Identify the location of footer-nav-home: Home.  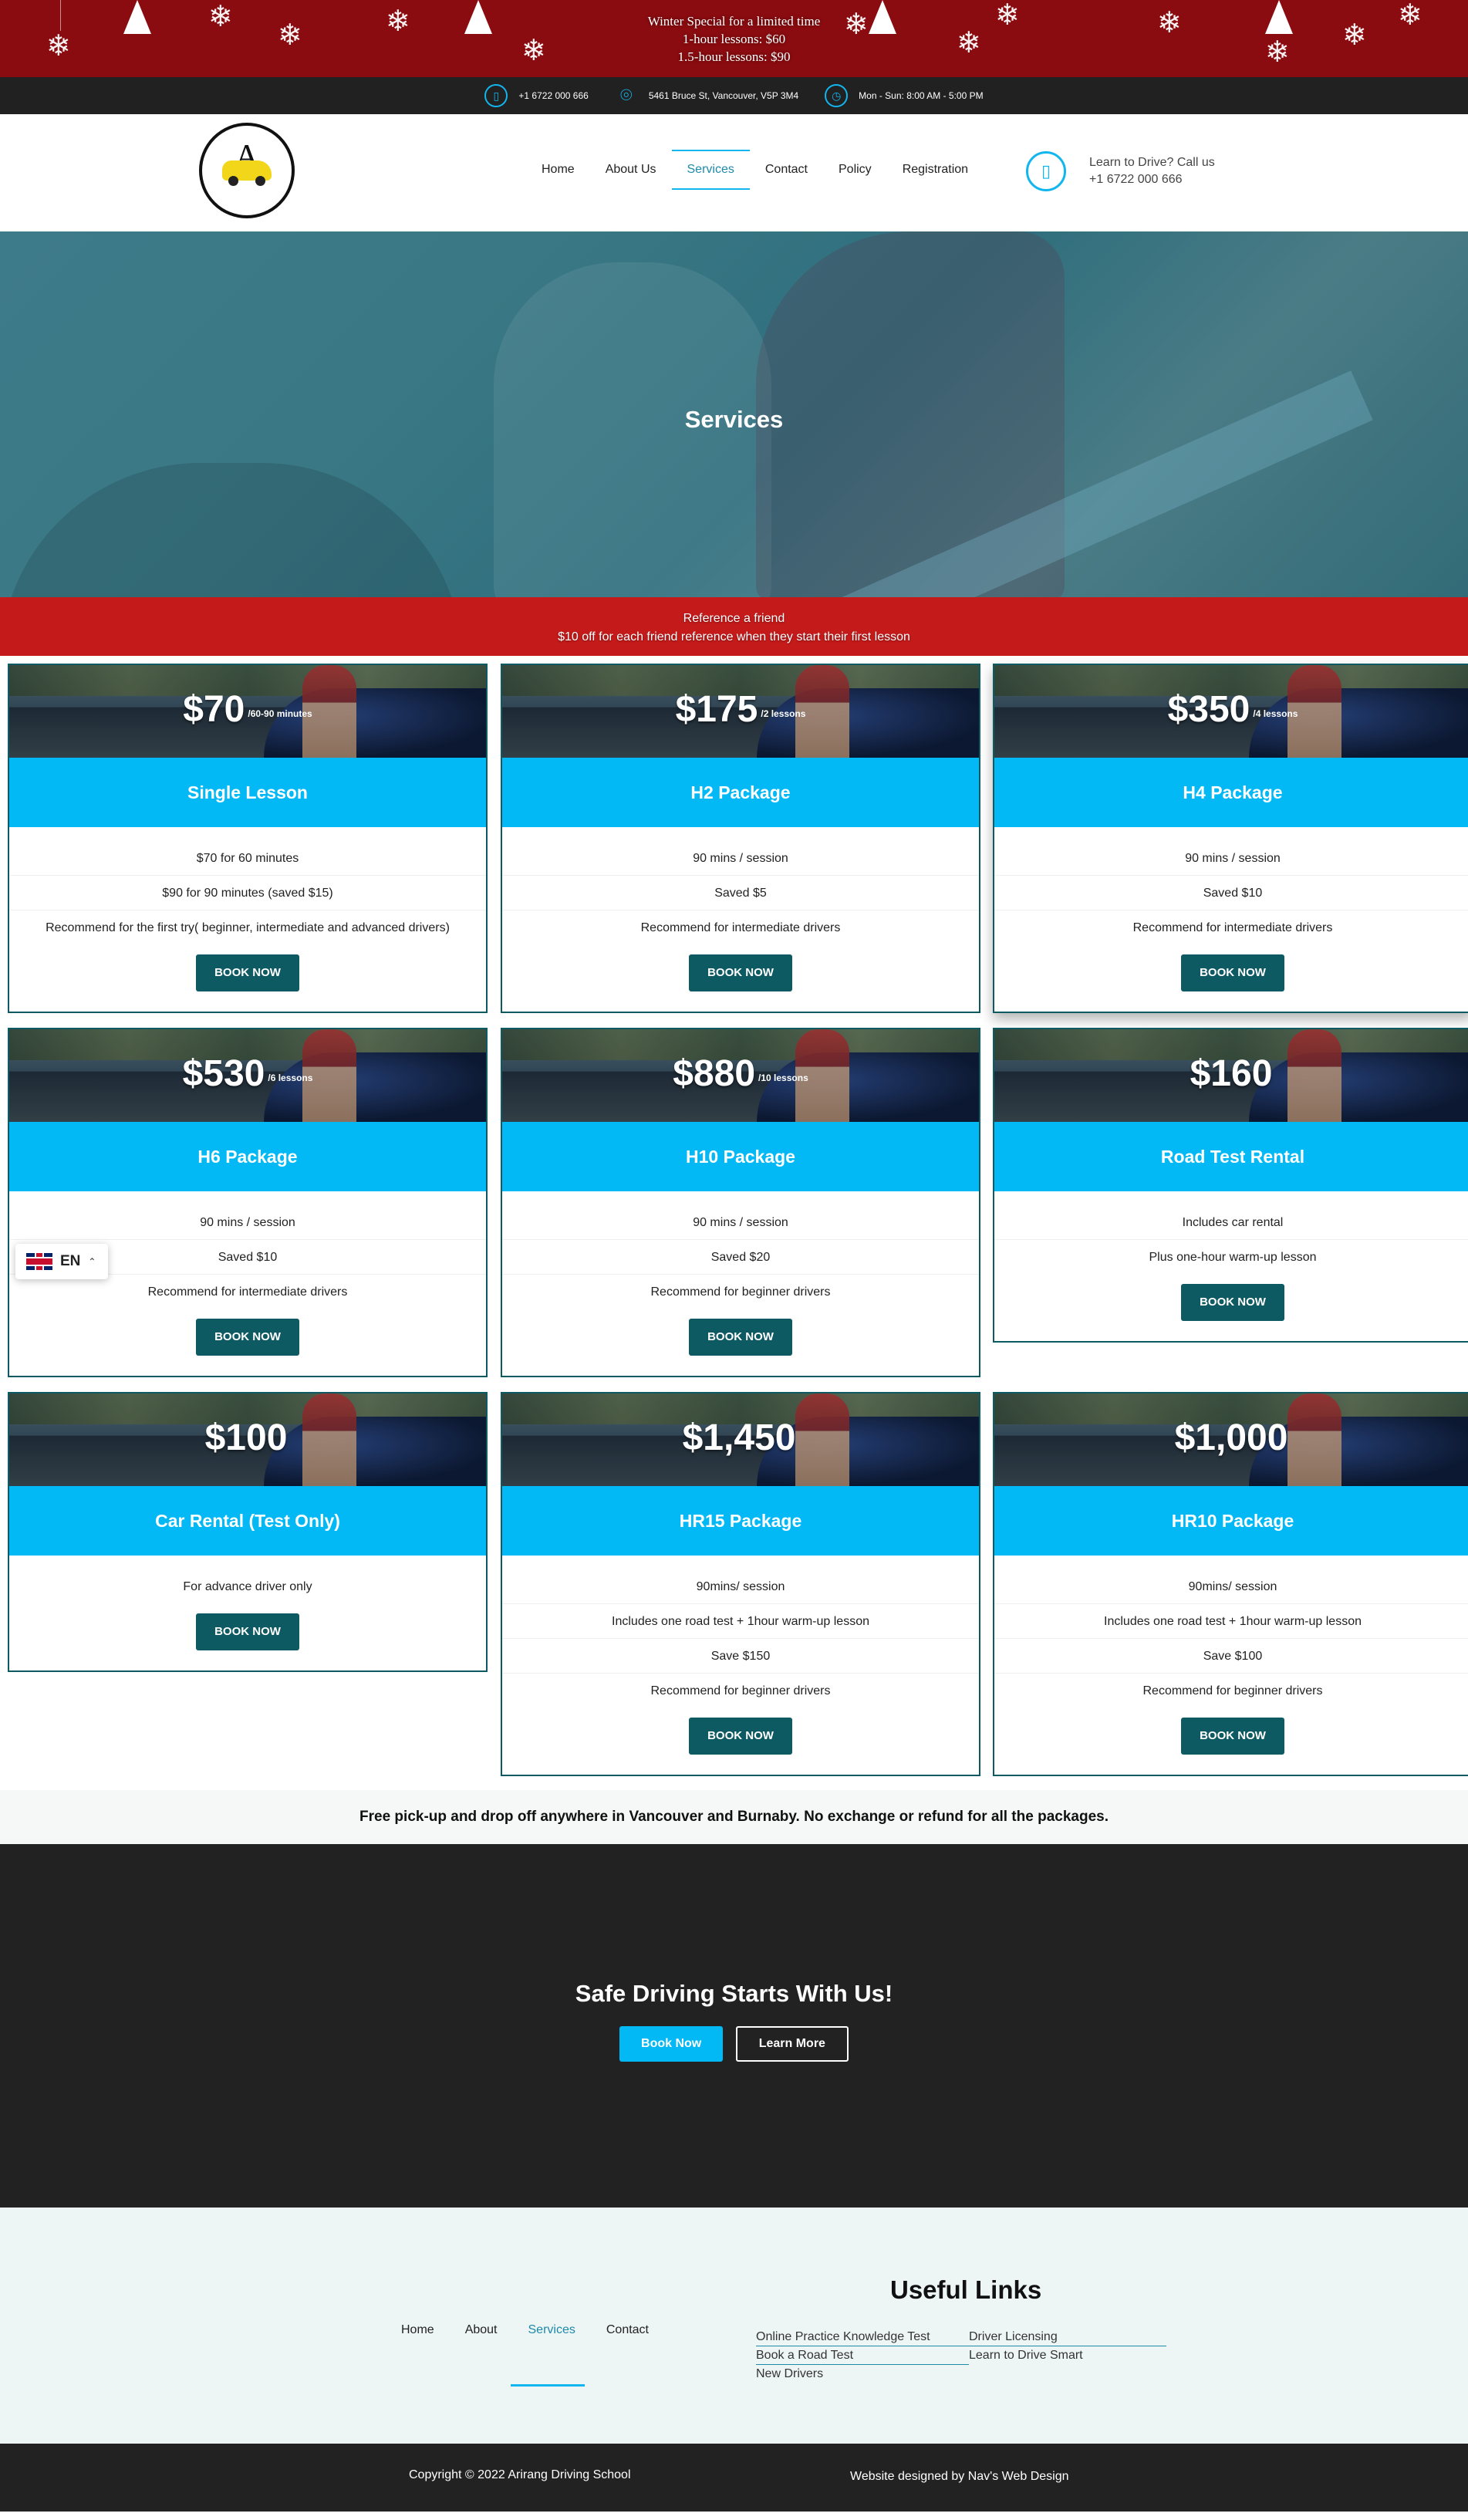
(418, 2330).